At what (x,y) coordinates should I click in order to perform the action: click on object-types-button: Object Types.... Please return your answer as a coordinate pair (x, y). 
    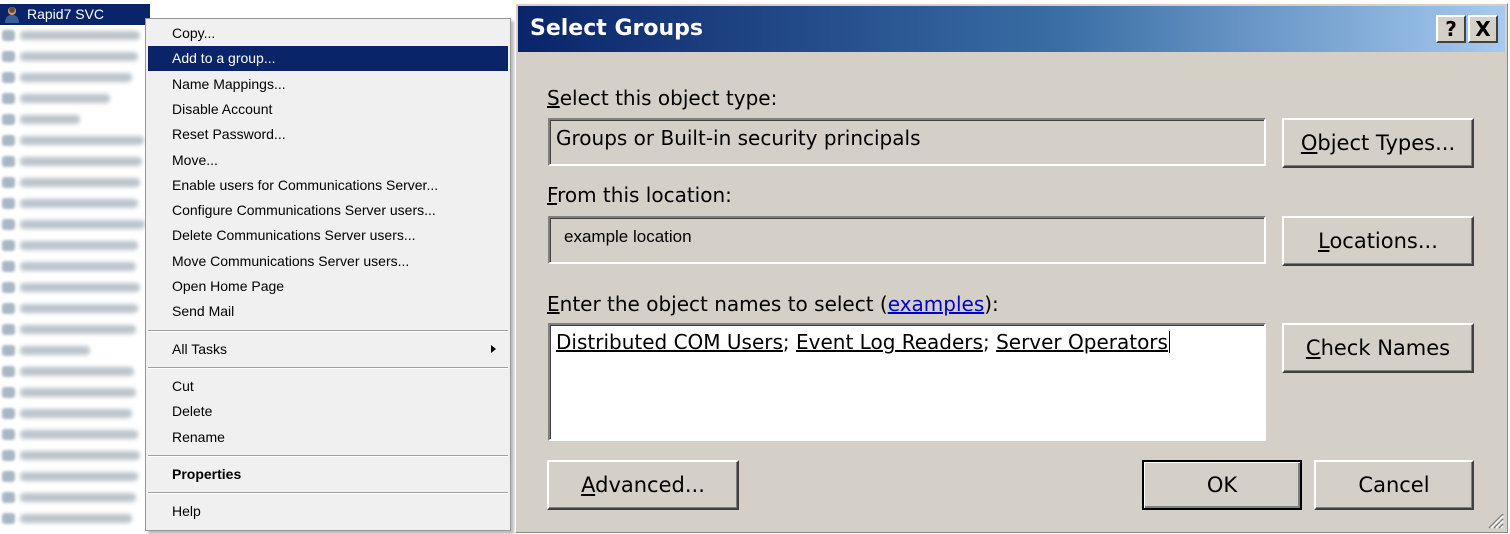
    Looking at the image, I should click on (1378, 143).